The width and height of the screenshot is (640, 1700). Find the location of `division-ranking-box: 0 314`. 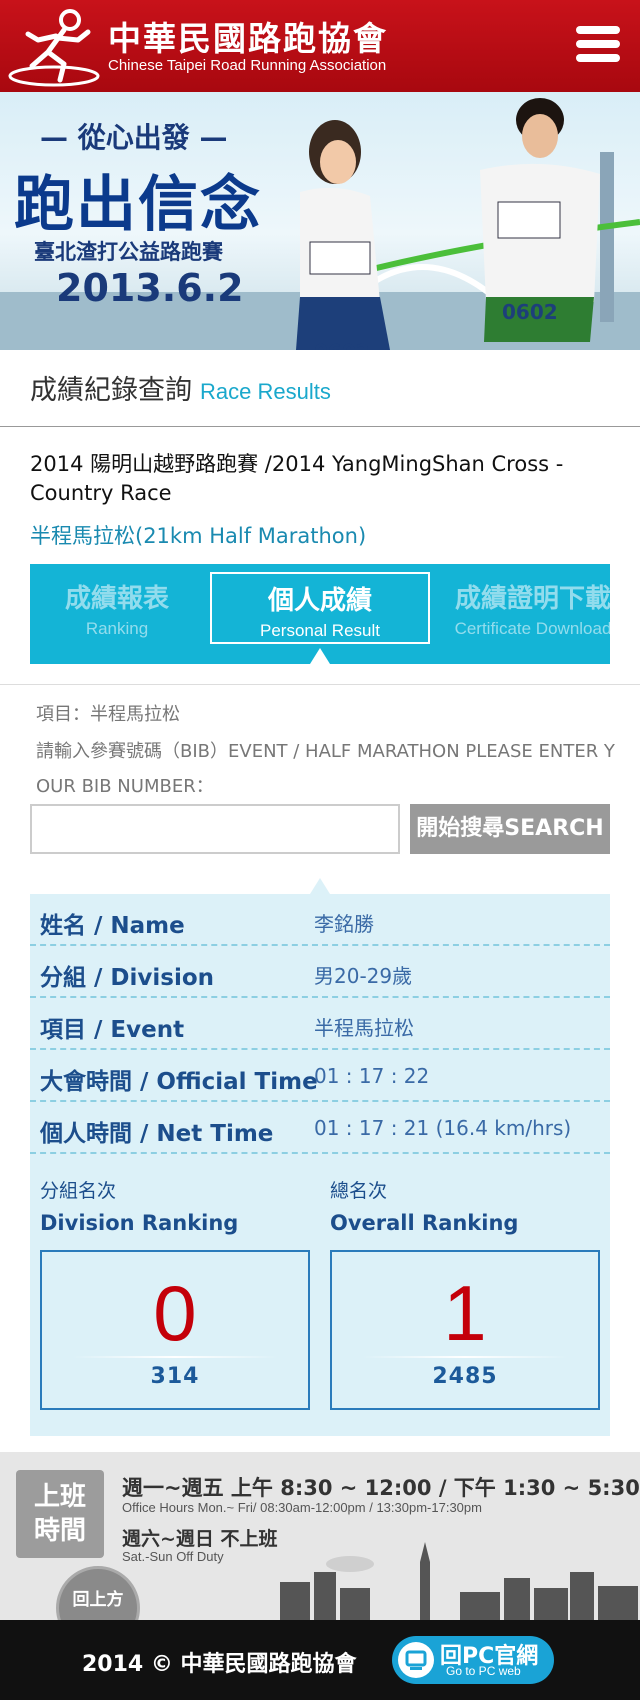

division-ranking-box: 0 314 is located at coordinates (175, 1330).